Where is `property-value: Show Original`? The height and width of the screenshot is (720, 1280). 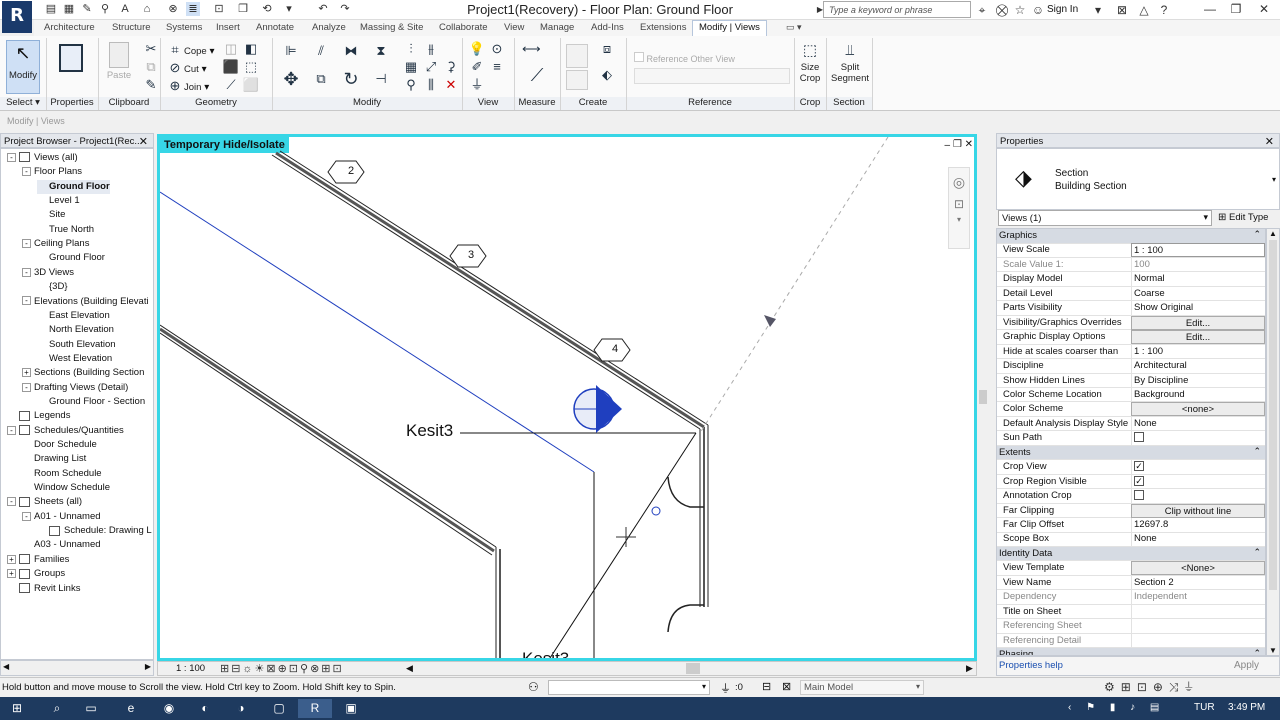
property-value: Show Original is located at coordinates (1198, 308).